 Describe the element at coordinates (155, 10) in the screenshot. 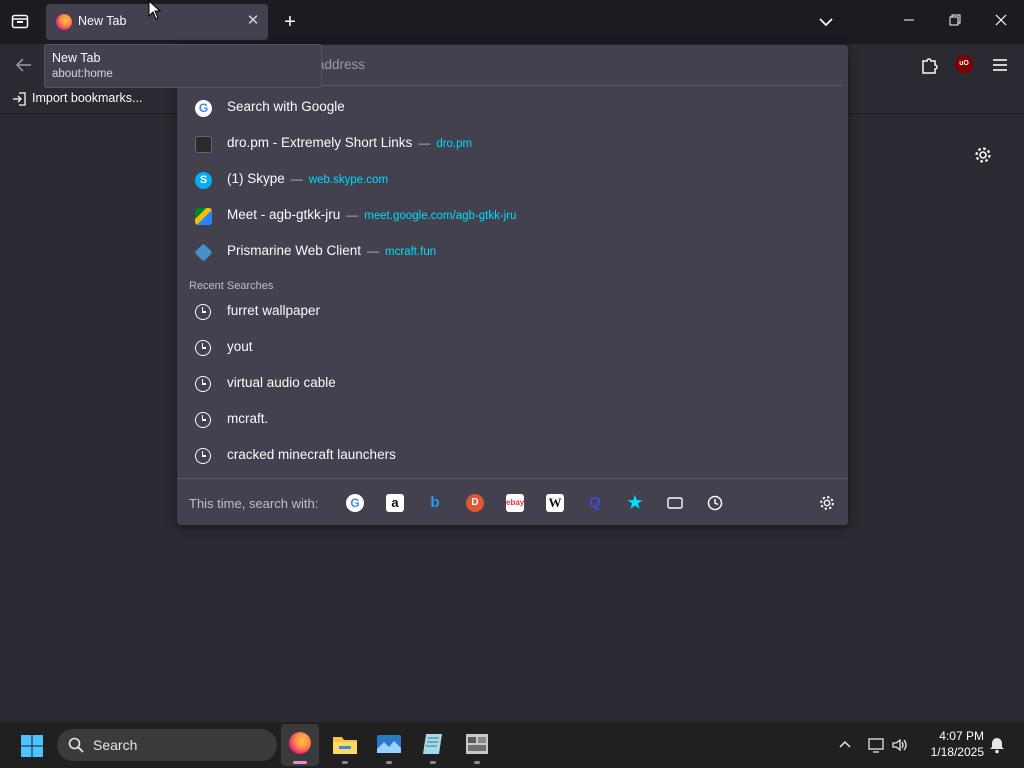

I see `mouse-cursor-icon` at that location.